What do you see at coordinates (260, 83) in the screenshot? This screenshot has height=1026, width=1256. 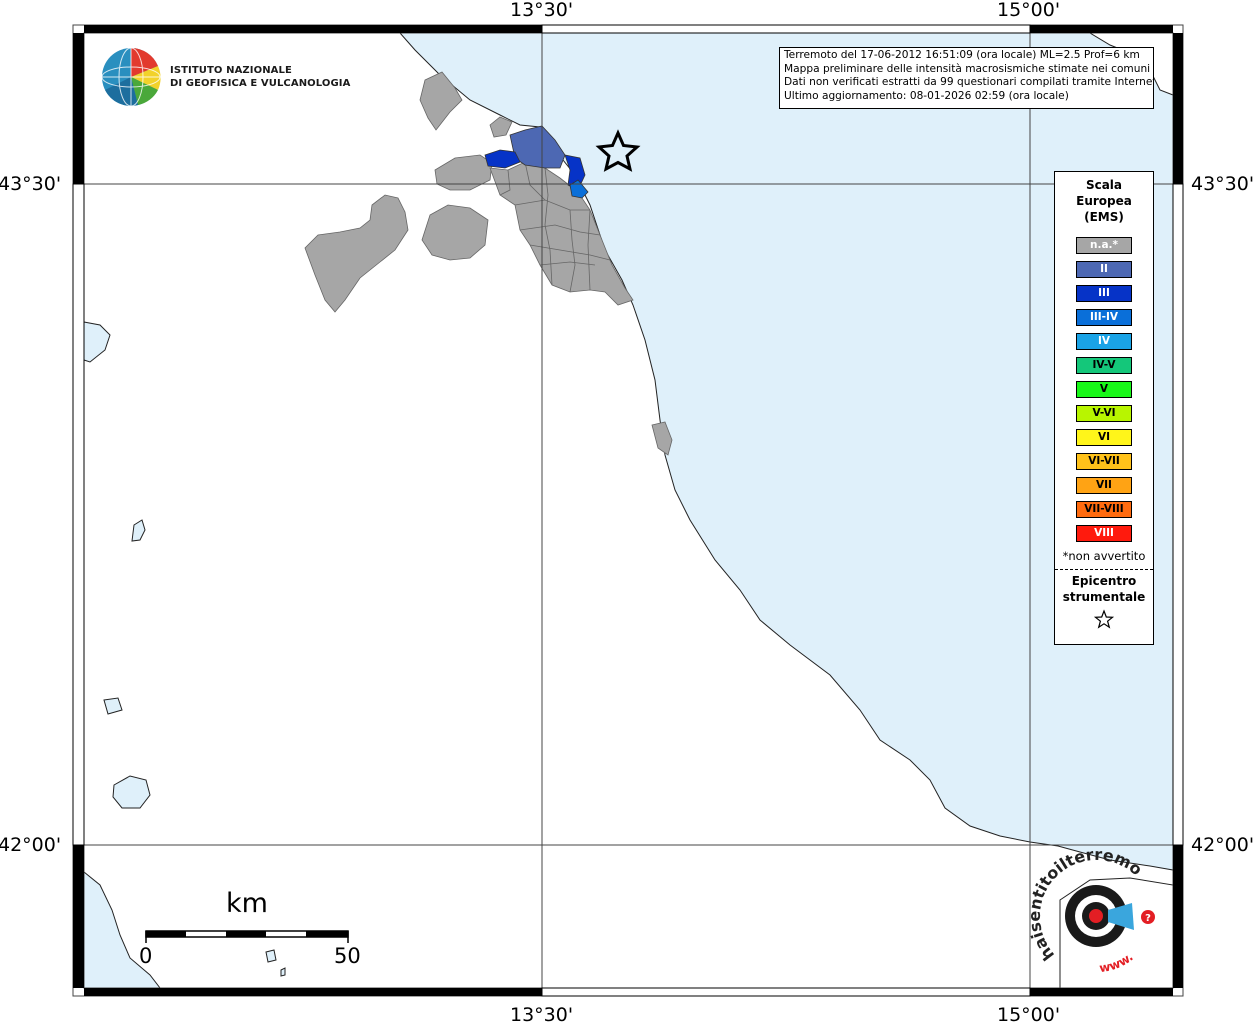 I see `ingv-logo-line2: DI GEOFISICA E VULCANOLOGIA` at bounding box center [260, 83].